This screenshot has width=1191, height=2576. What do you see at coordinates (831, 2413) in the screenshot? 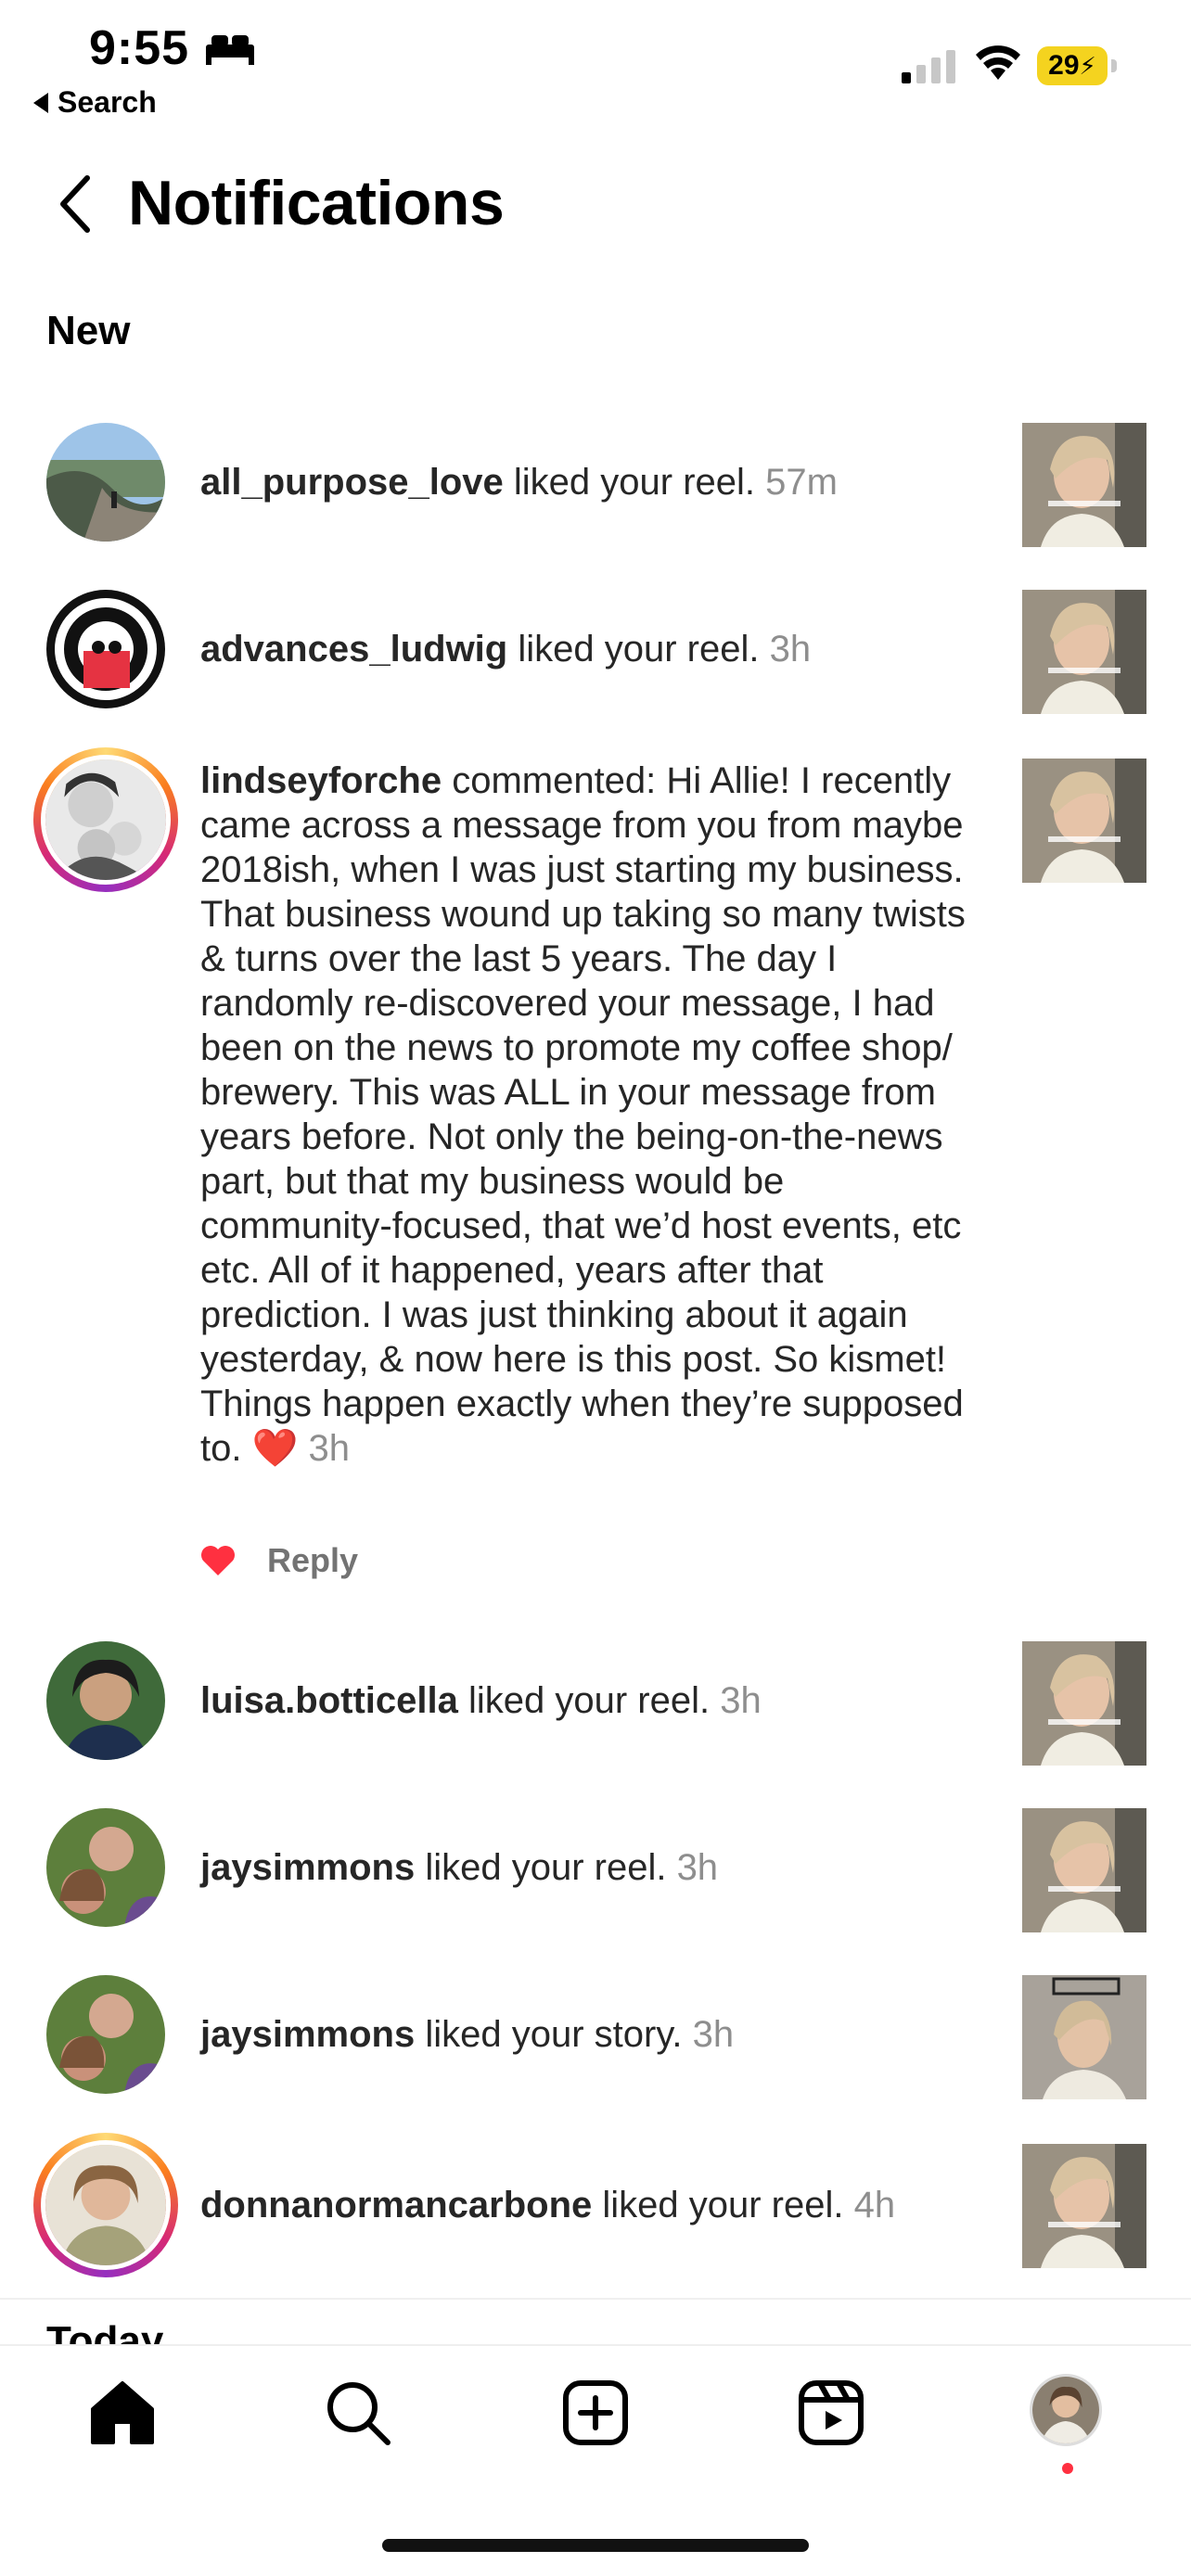
I see `reels-icon` at bounding box center [831, 2413].